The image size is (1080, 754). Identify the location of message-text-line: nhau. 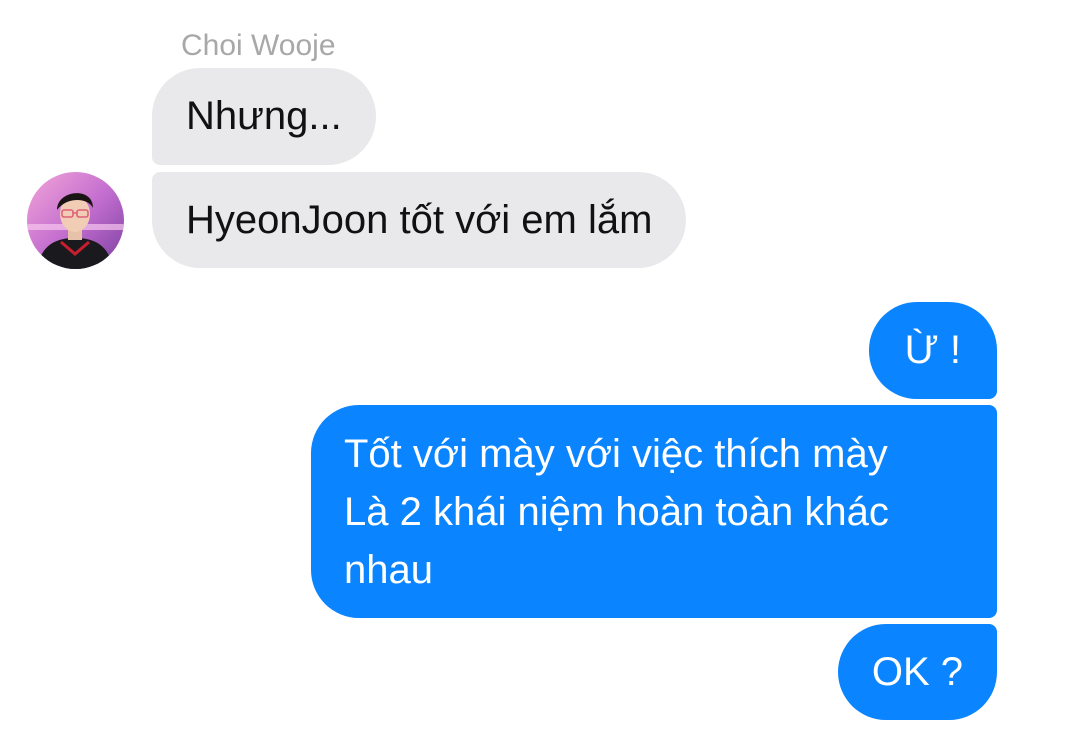
(388, 570).